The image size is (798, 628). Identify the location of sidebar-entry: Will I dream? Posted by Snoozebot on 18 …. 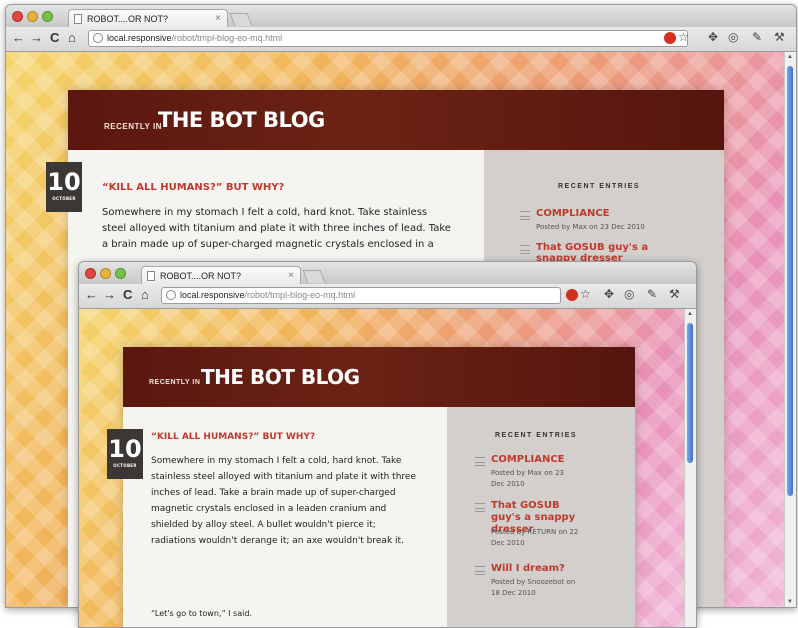
(550, 583).